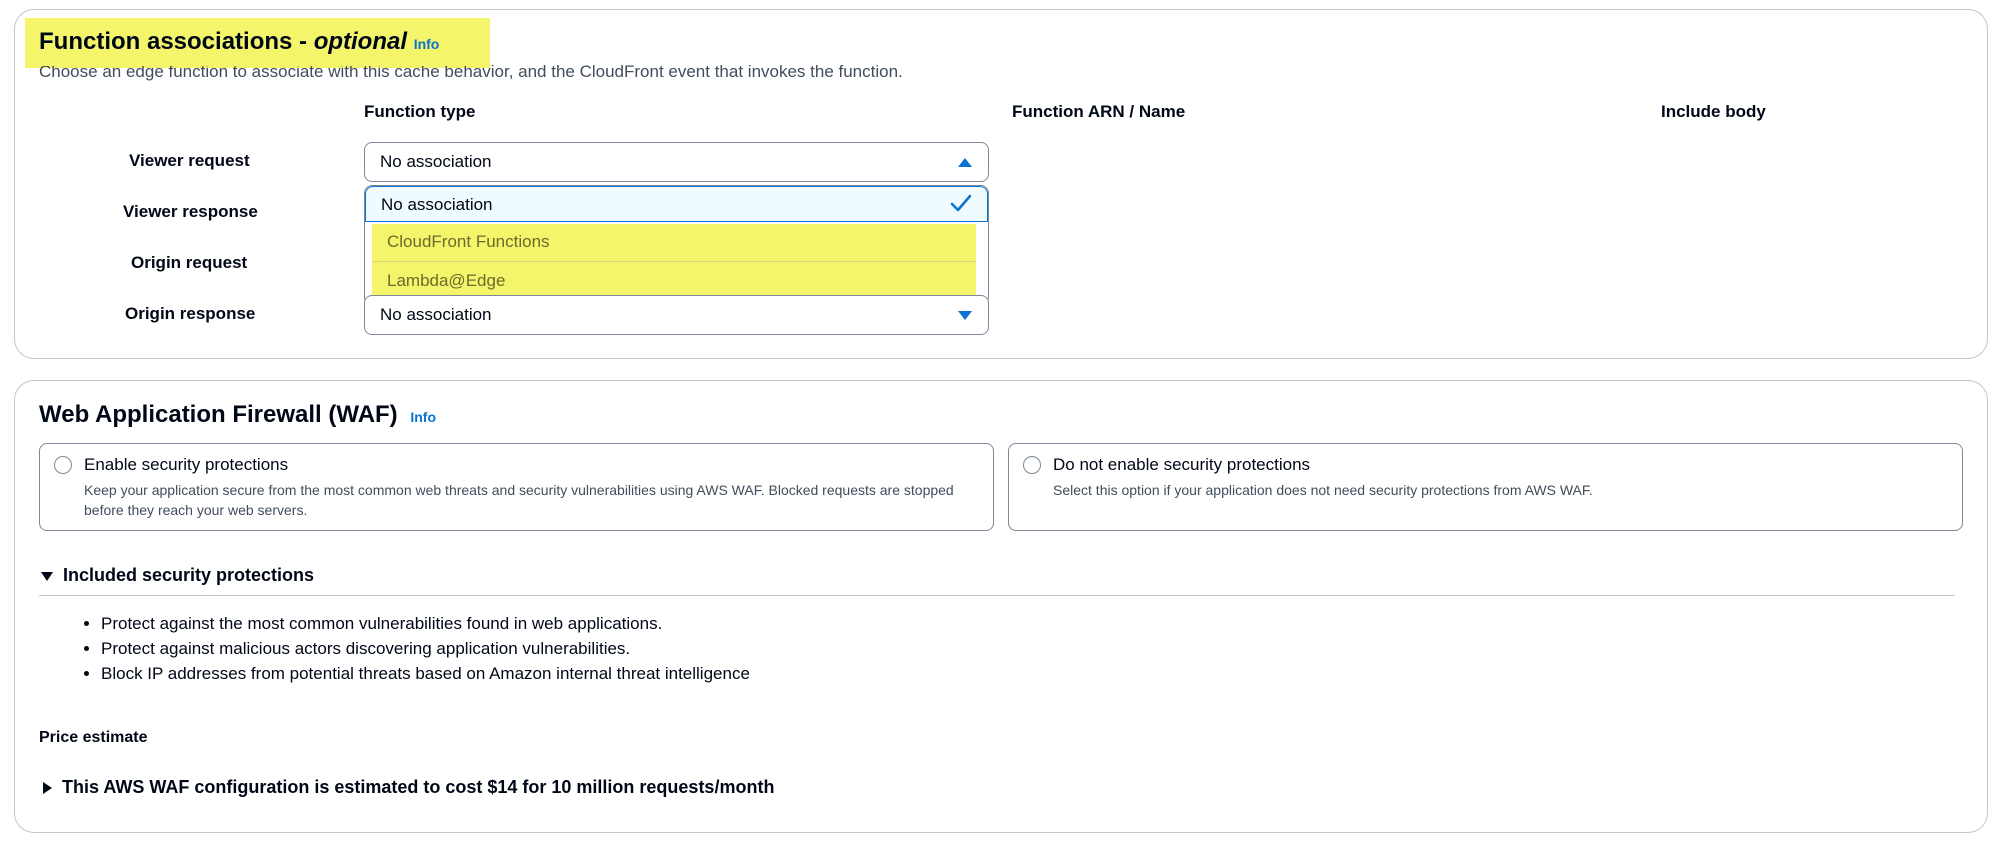  Describe the element at coordinates (446, 280) in the screenshot. I see `dropdown-option-label: Lambda@Edge` at that location.